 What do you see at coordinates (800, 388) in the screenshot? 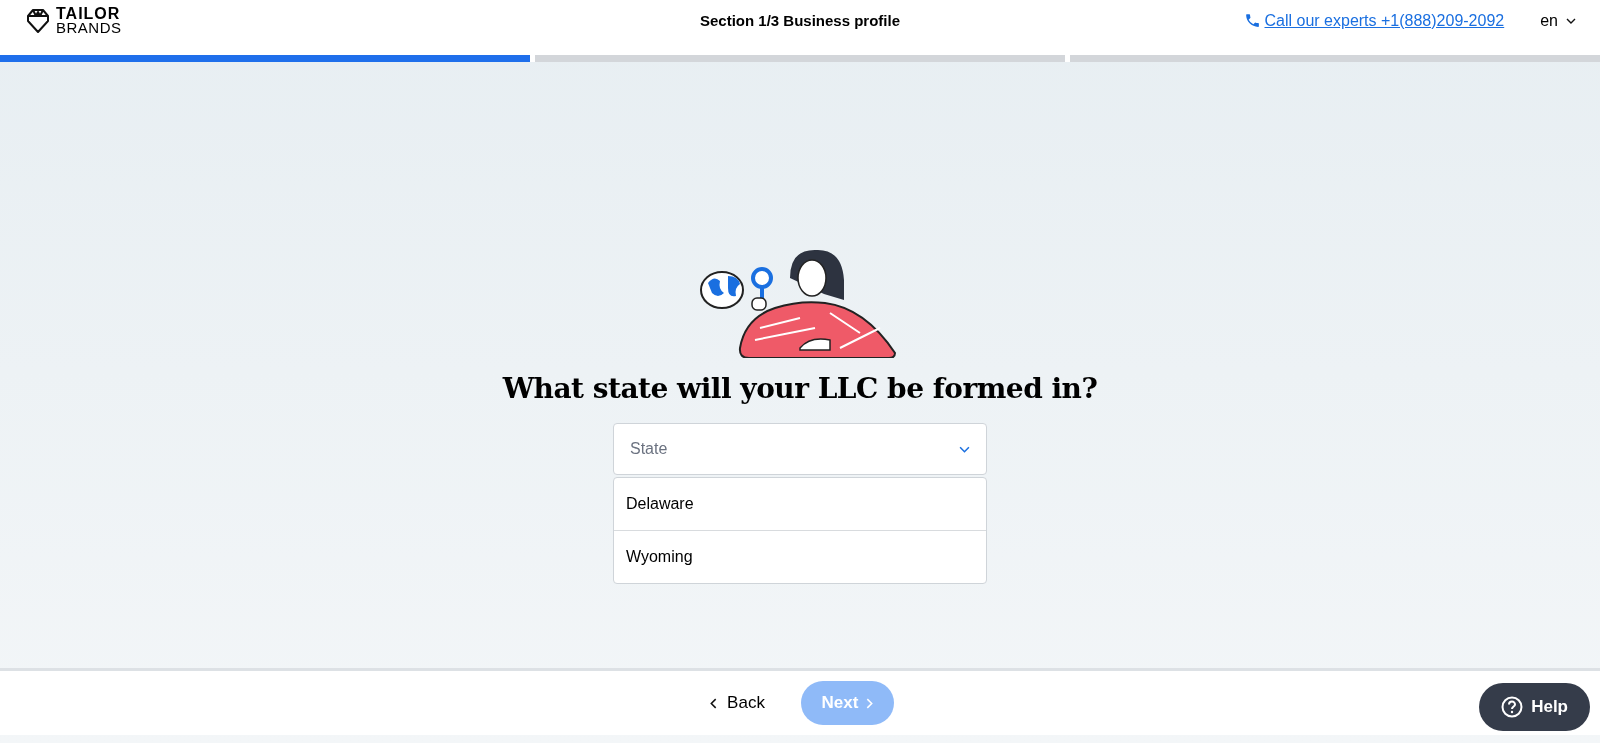
I see `question-heading: What state will your LLC be formed in?` at bounding box center [800, 388].